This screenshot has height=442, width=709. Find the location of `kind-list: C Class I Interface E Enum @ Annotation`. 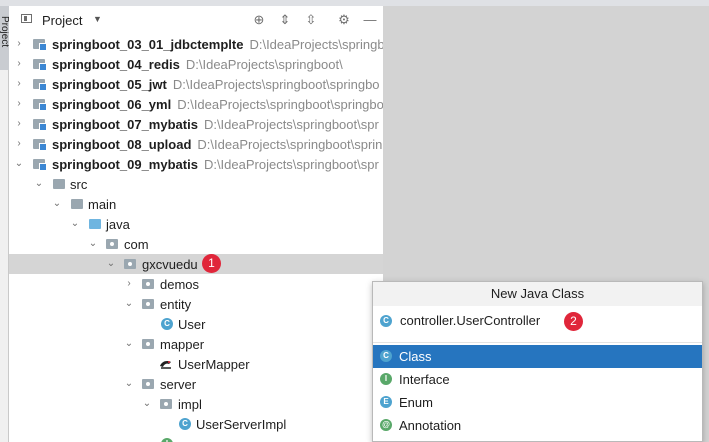

kind-list: C Class I Interface E Enum @ Annotation is located at coordinates (537, 391).